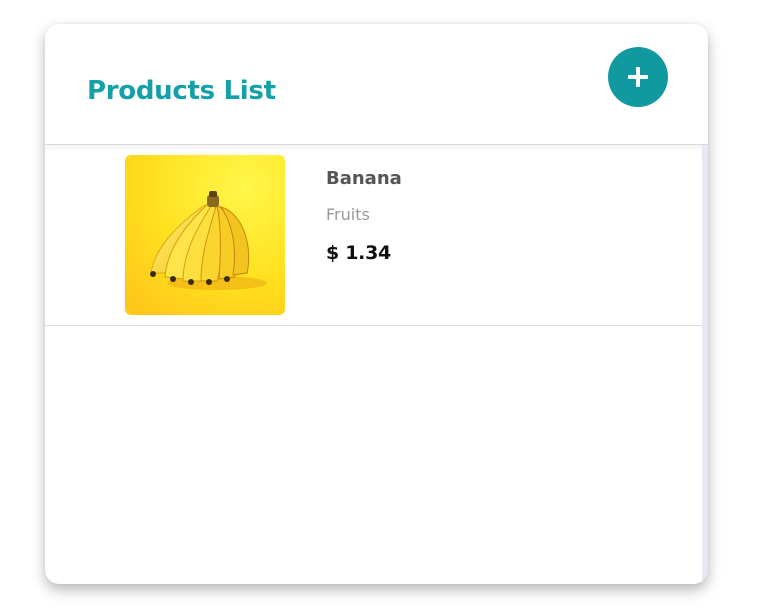 This screenshot has width=772, height=614. Describe the element at coordinates (364, 178) in the screenshot. I see `product-name: Banana` at that location.